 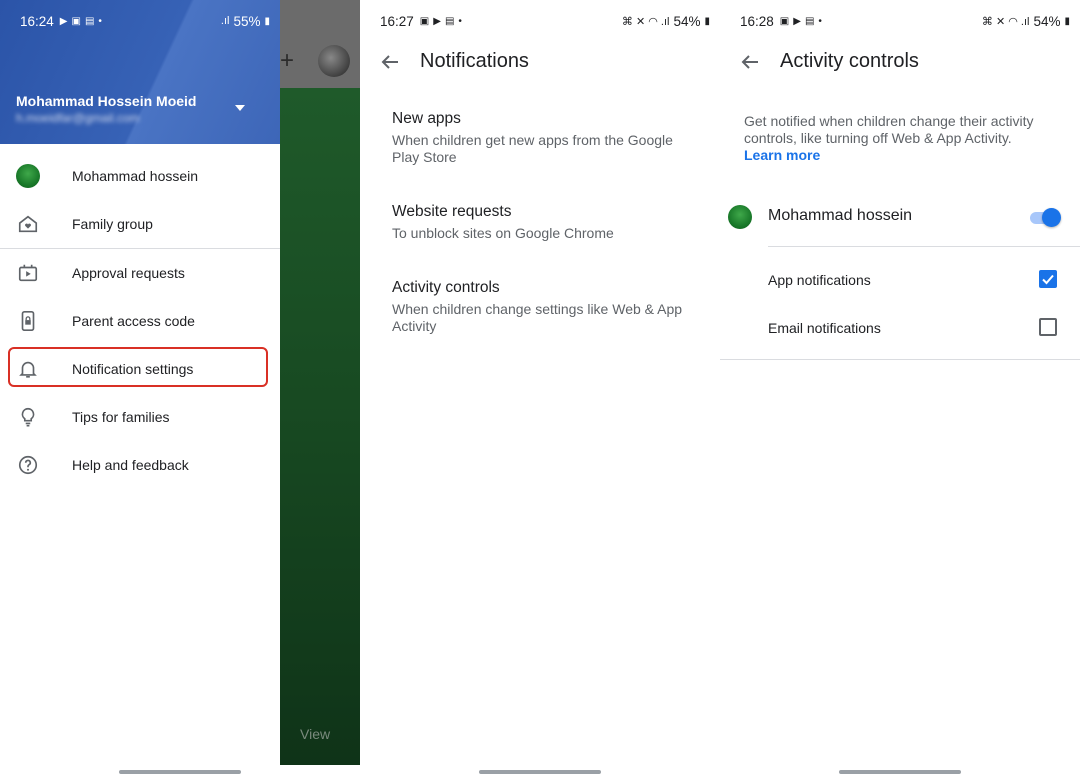 I want to click on menu-item-label: Help and feedback, so click(x=130, y=465).